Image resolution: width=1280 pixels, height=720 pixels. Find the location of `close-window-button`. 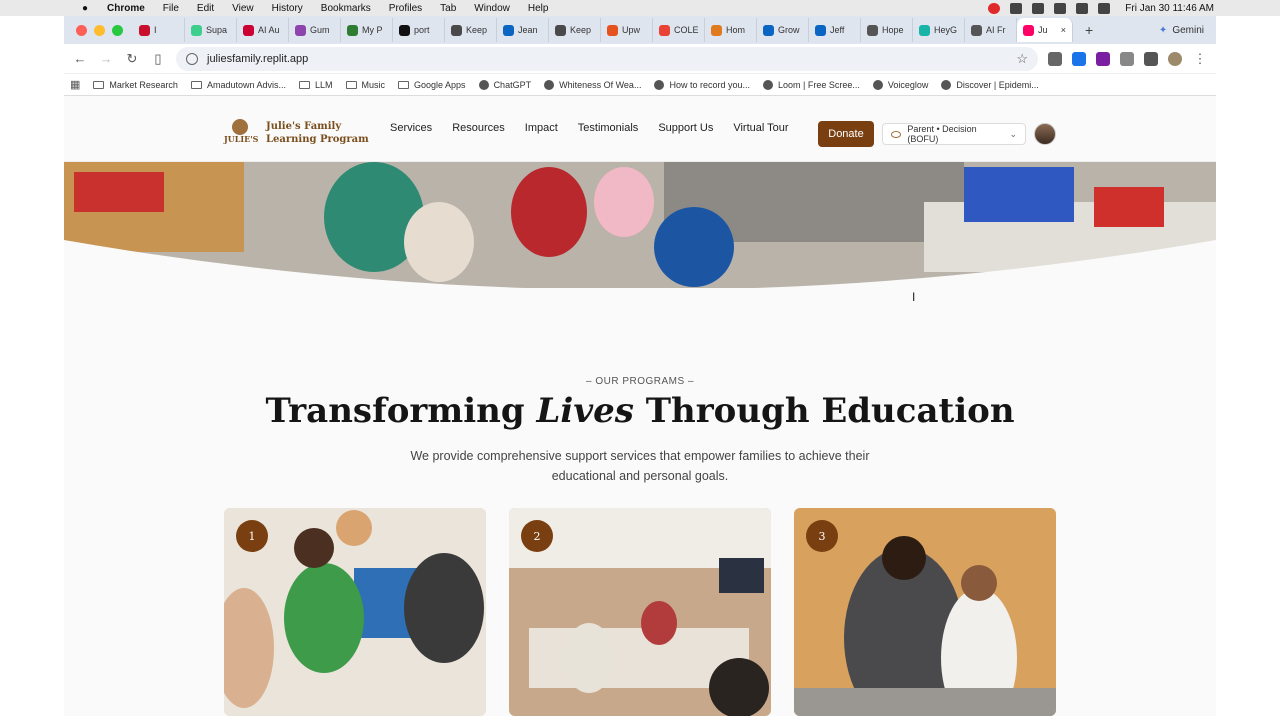

close-window-button is located at coordinates (81, 30).